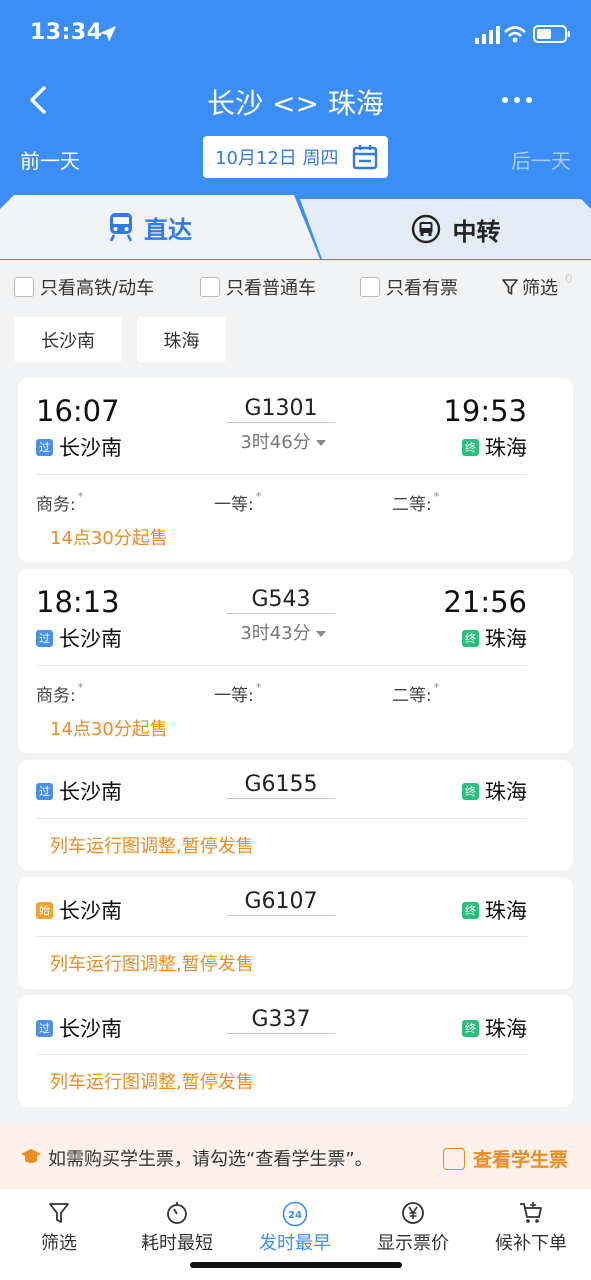  Describe the element at coordinates (108, 34) in the screenshot. I see `location-arrow-icon` at that location.